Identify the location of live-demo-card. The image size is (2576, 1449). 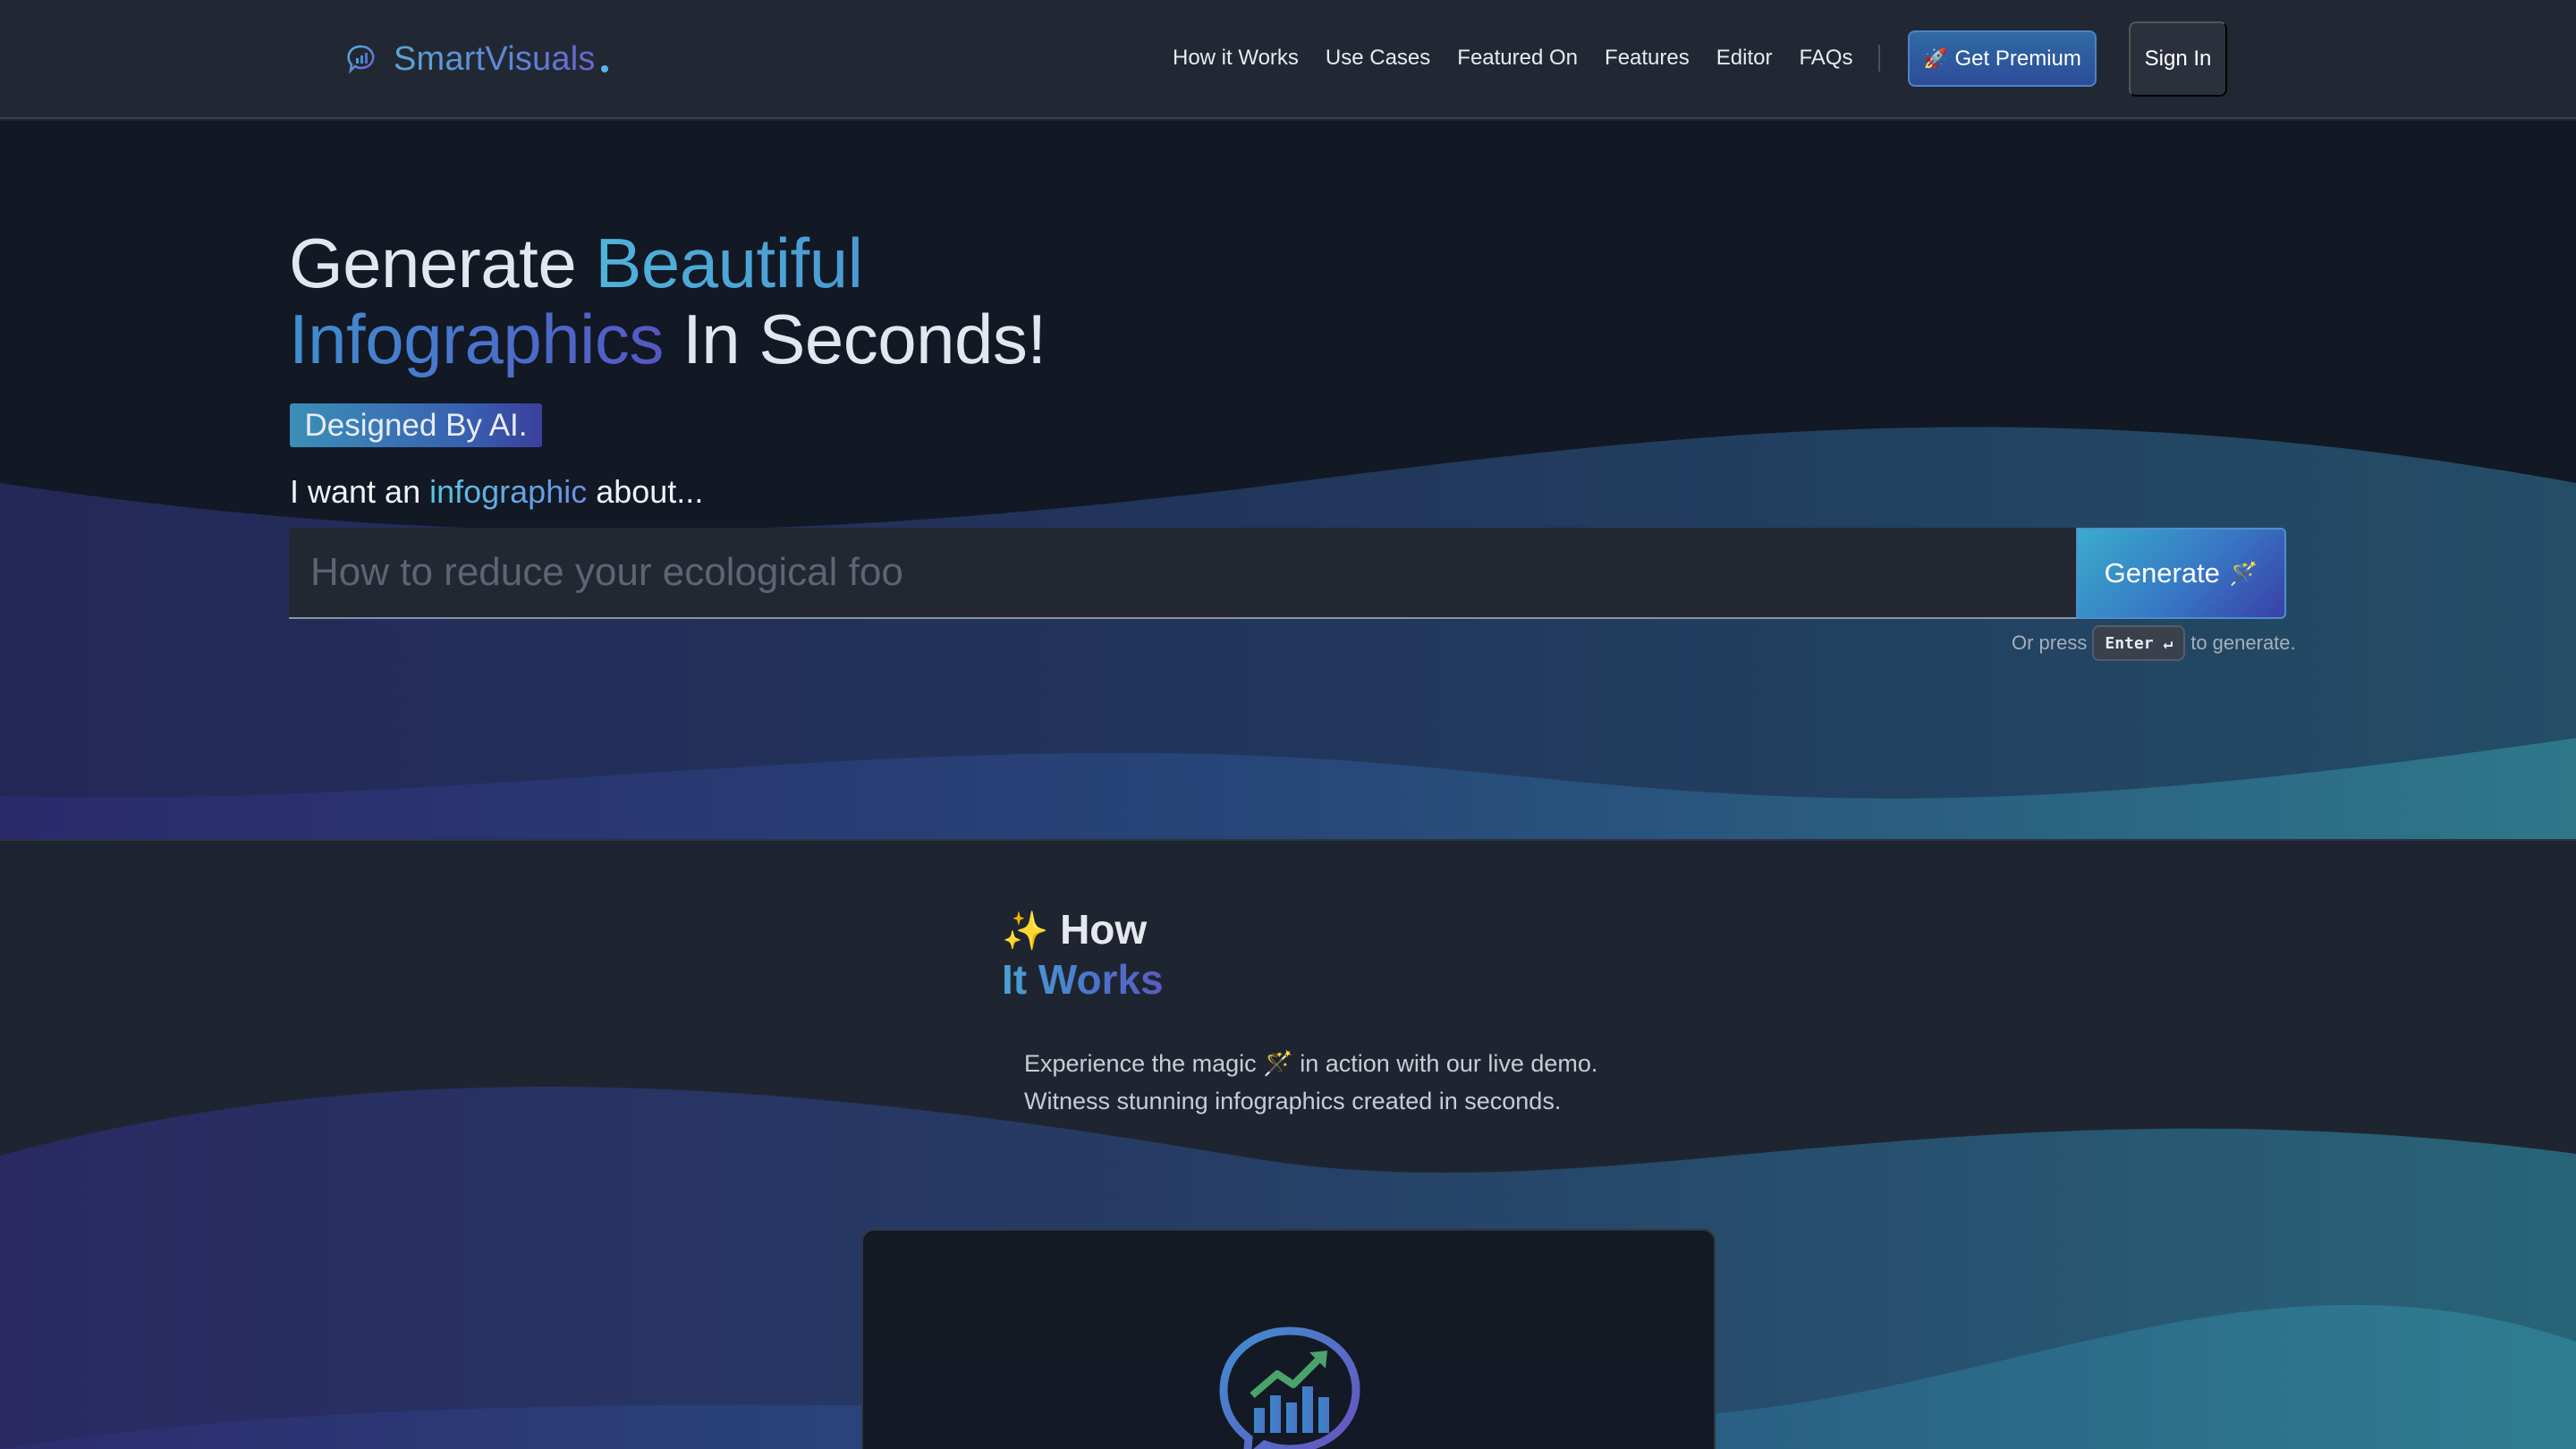
(1288, 1339).